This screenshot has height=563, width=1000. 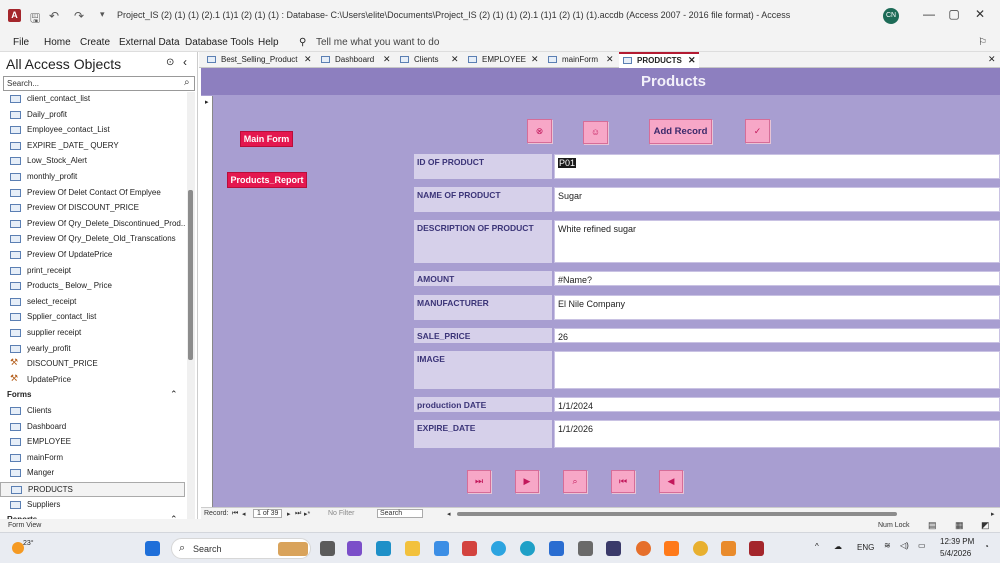 What do you see at coordinates (92, 380) in the screenshot?
I see `nav-item: ⚒ UpdatePrice` at bounding box center [92, 380].